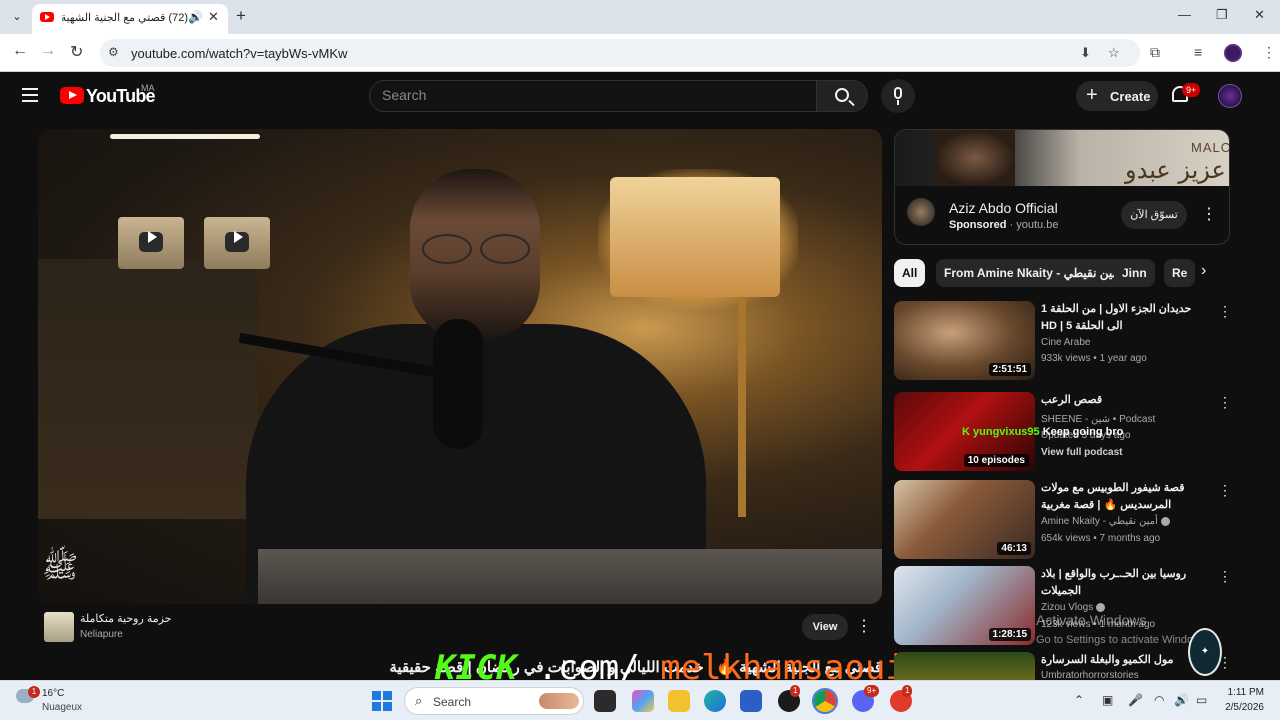  Describe the element at coordinates (695, 237) in the screenshot. I see `video-frame-lamp` at that location.